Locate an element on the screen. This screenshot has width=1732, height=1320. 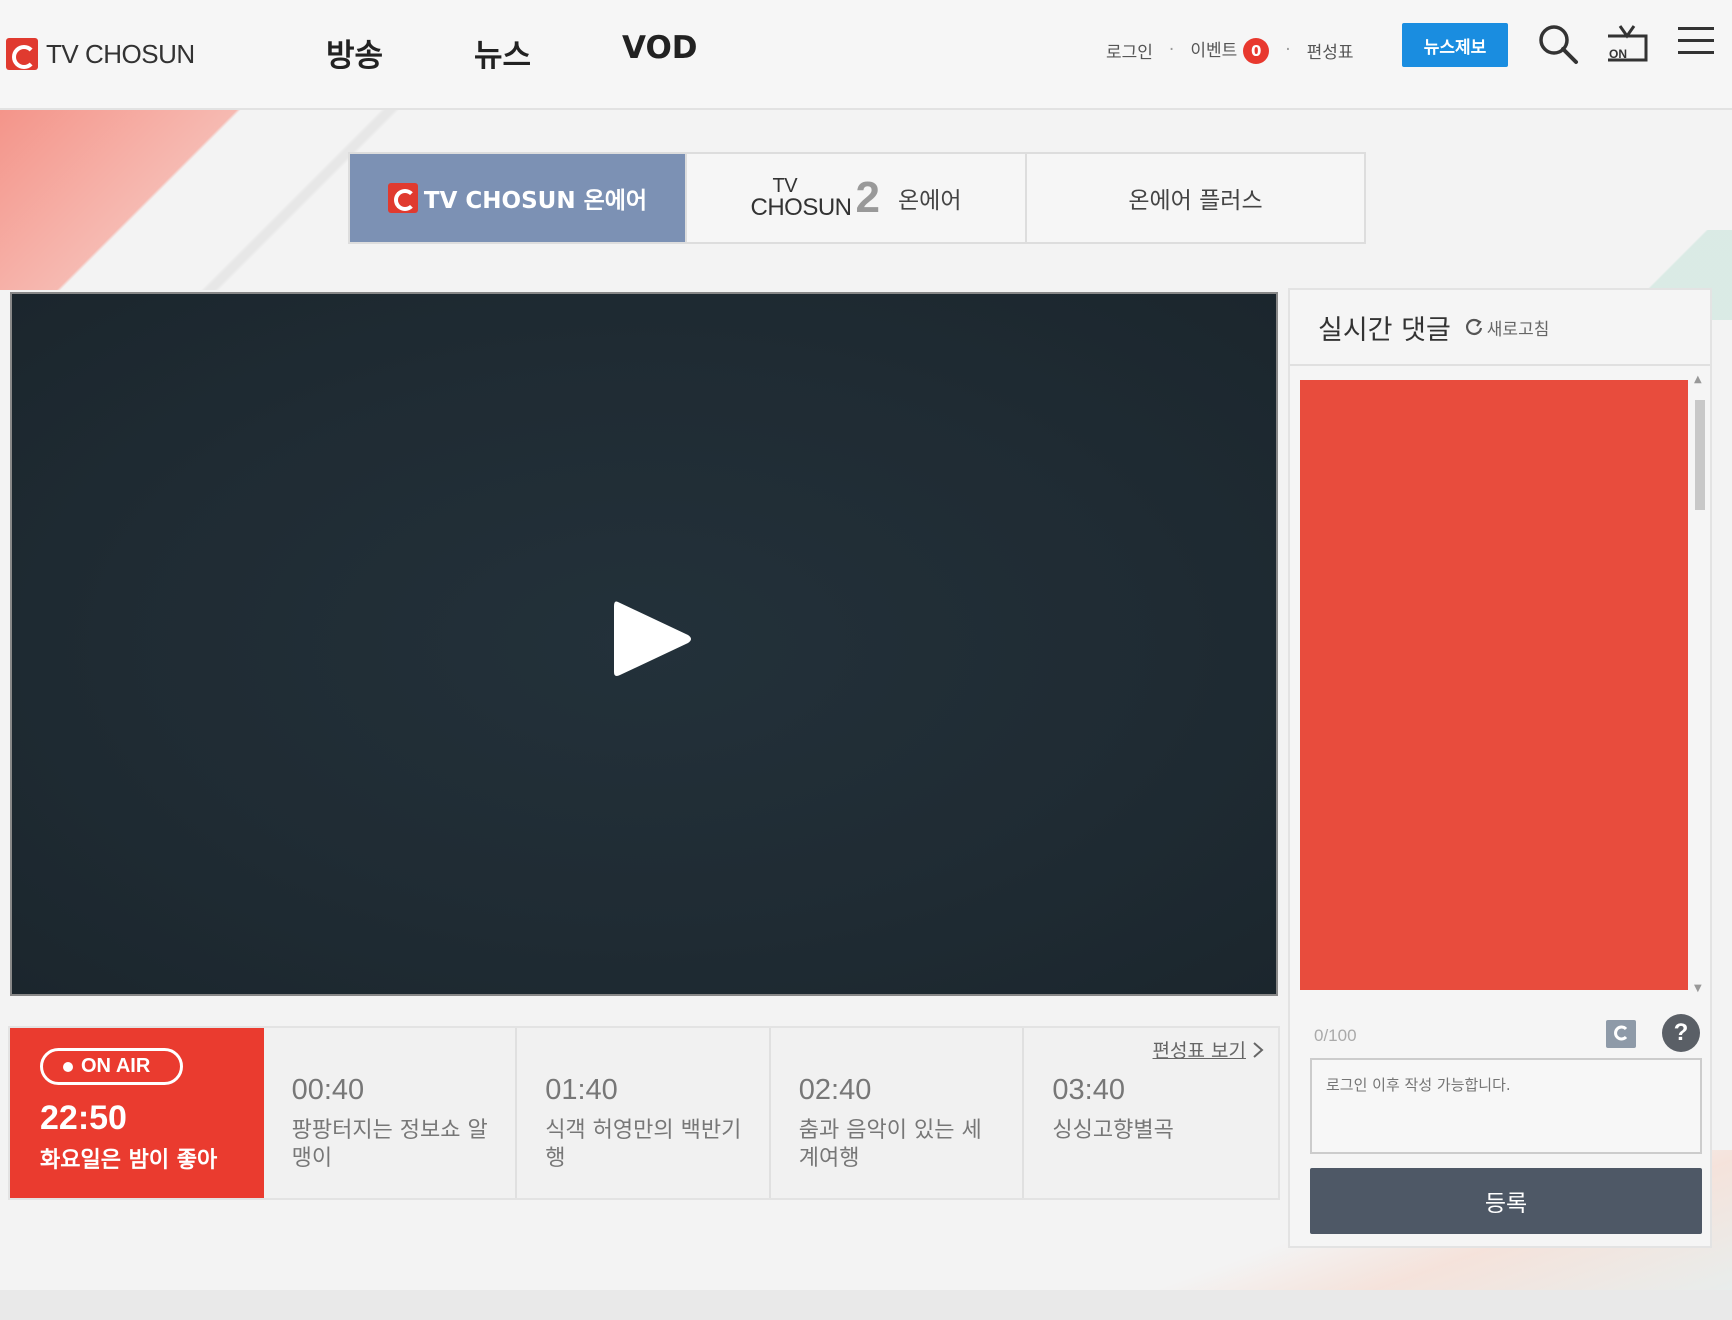
site-logo: TV CHOSUN is located at coordinates (100, 54).